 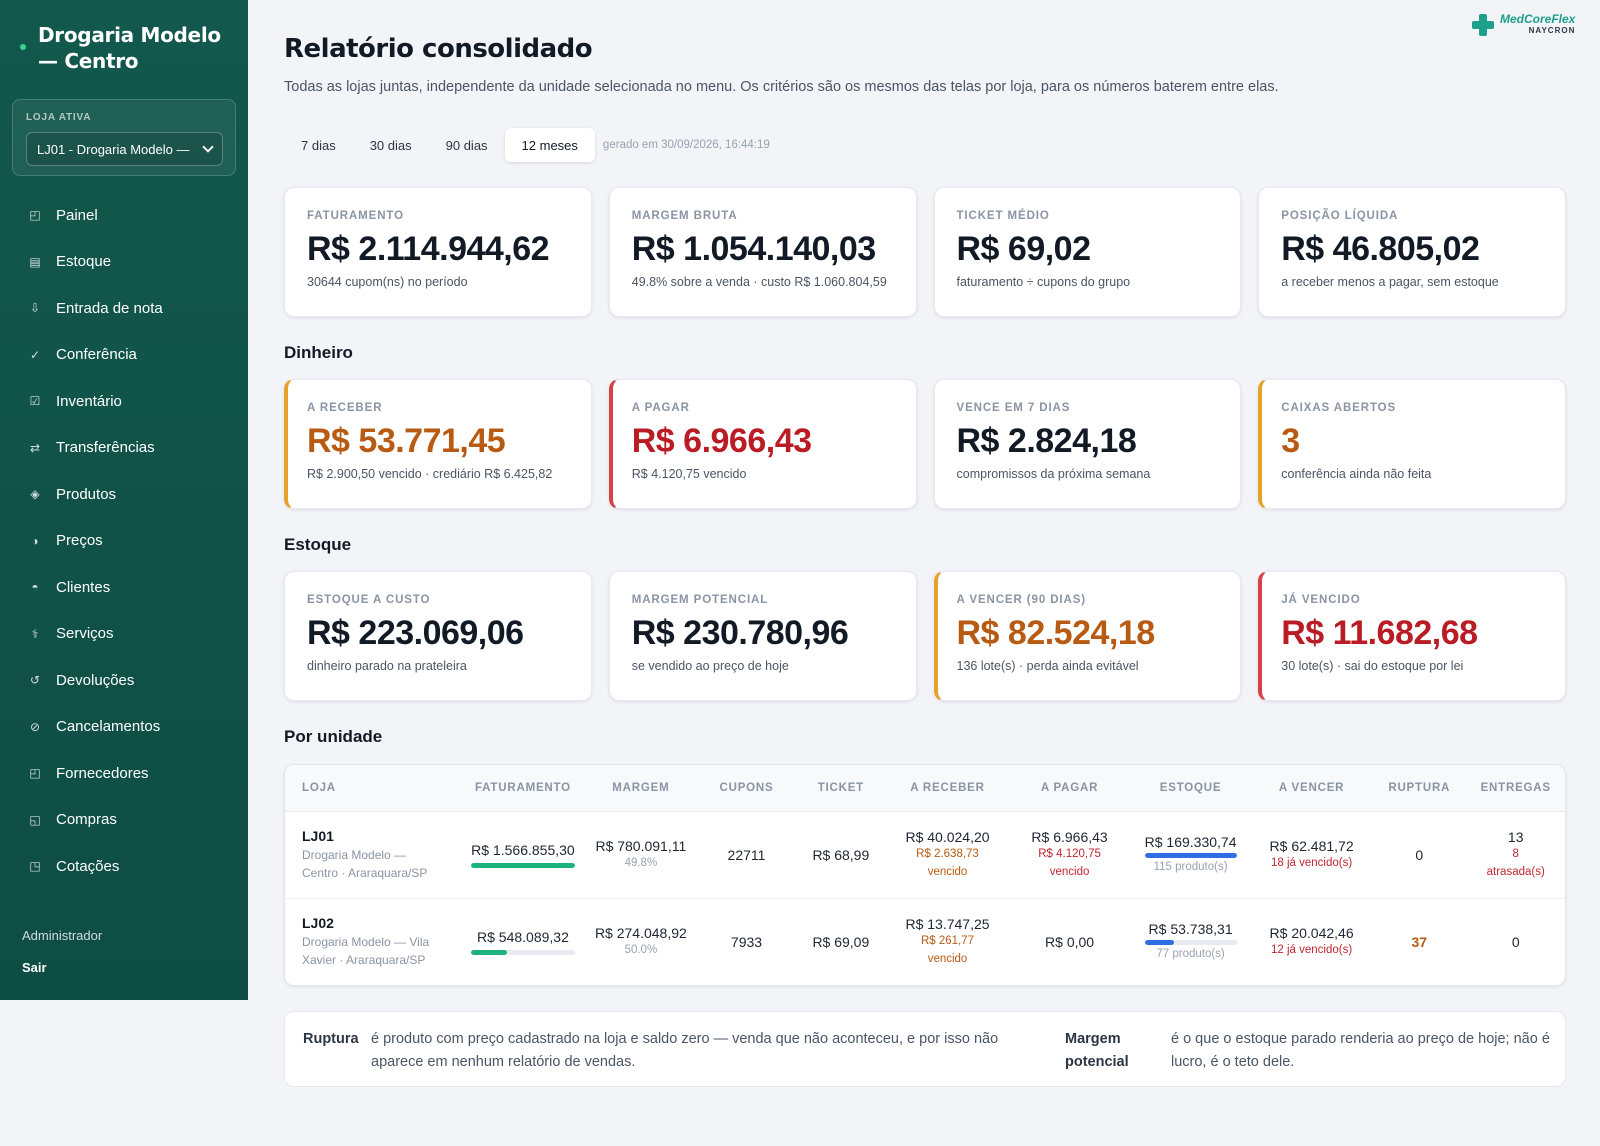 What do you see at coordinates (947, 923) in the screenshot?
I see `receivable-value: R$ 13.747,25` at bounding box center [947, 923].